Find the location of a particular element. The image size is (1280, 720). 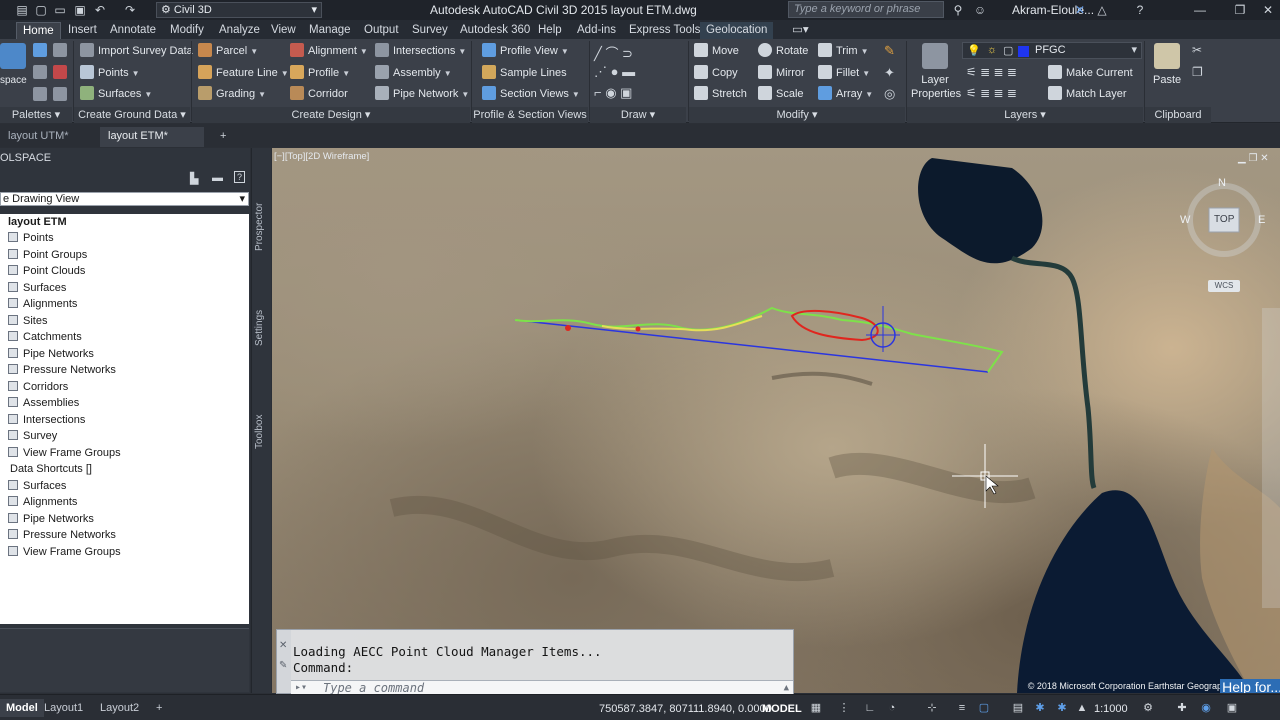

copy-clip-icon: ❐ is located at coordinates (1197, 72).